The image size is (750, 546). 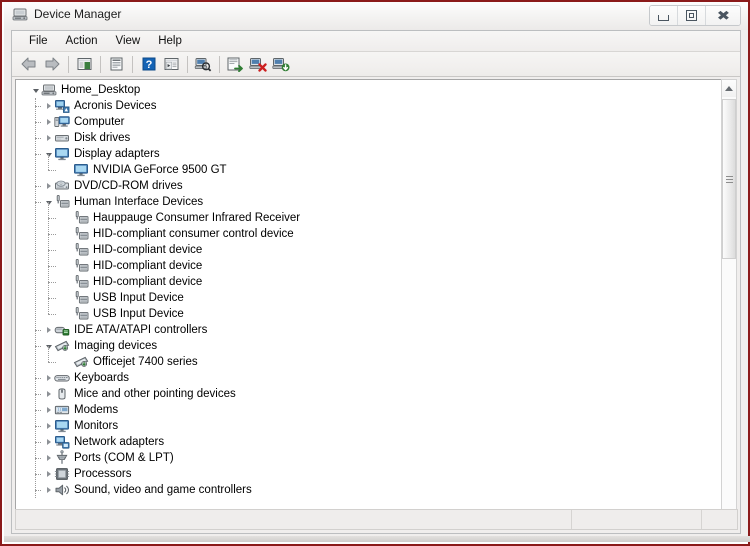 I want to click on tree-item: Keyboards, so click(x=361, y=378).